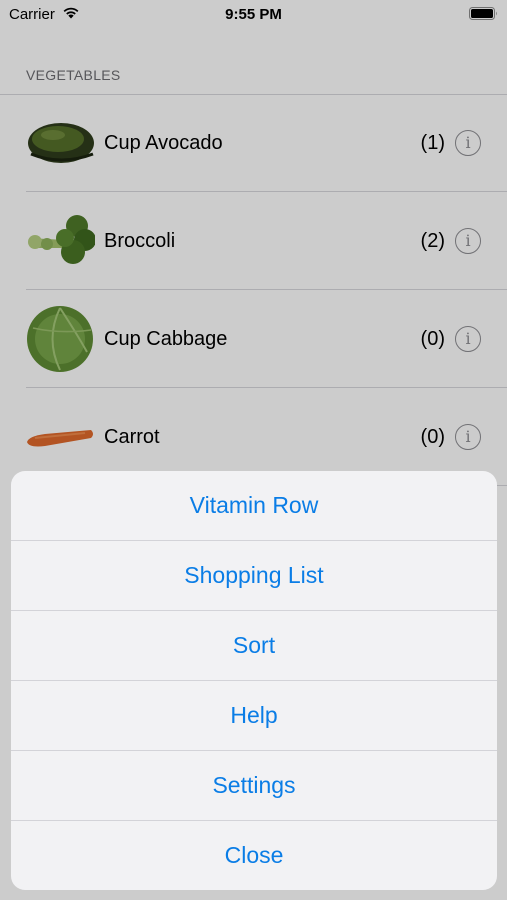  What do you see at coordinates (254, 786) in the screenshot?
I see `settings-button: Settings` at bounding box center [254, 786].